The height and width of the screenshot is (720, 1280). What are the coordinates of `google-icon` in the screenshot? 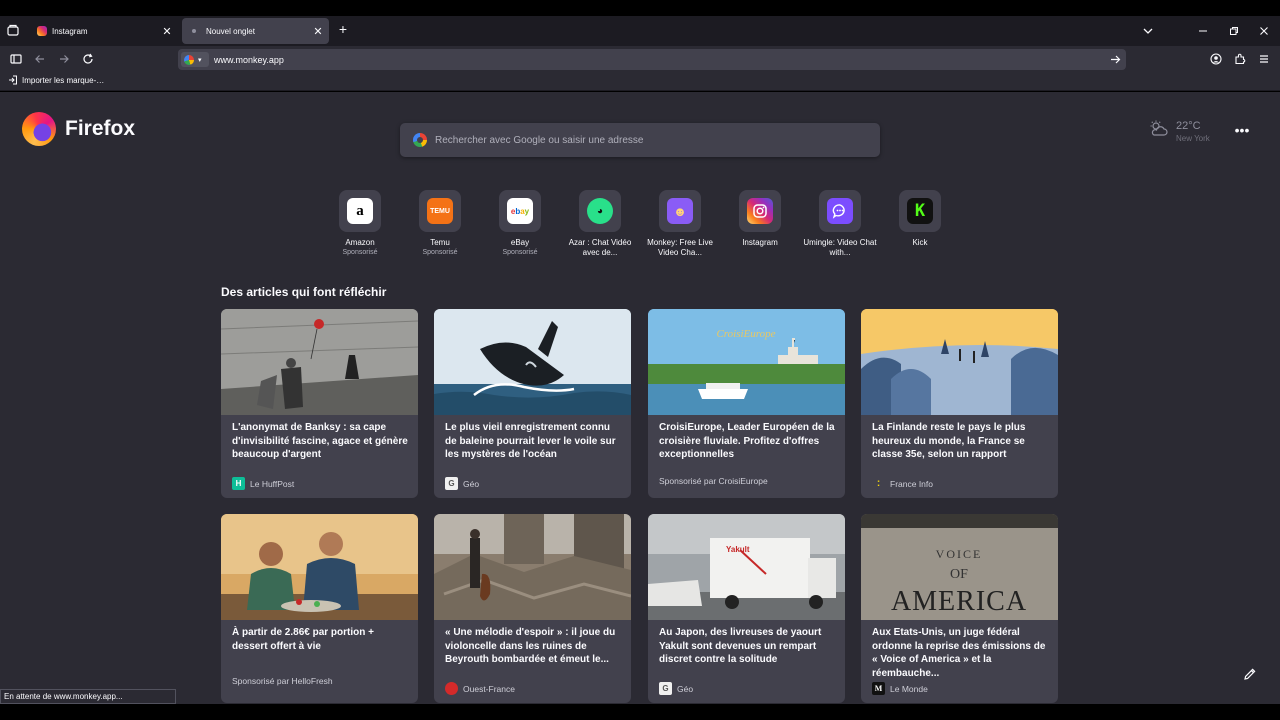 It's located at (189, 59).